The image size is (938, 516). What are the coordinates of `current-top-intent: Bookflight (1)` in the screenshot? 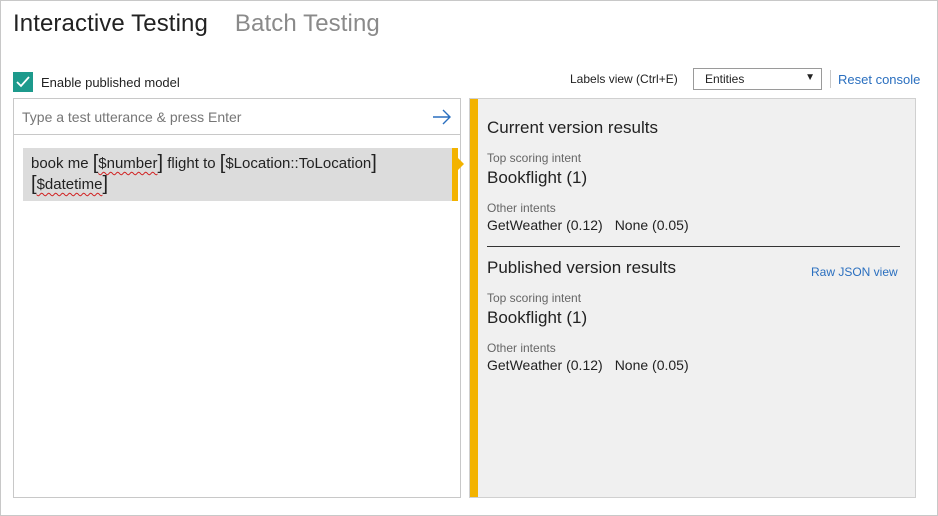 It's located at (537, 177).